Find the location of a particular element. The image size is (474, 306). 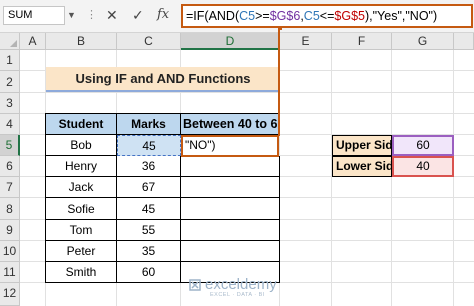

student-cell: Jack is located at coordinates (81, 187).